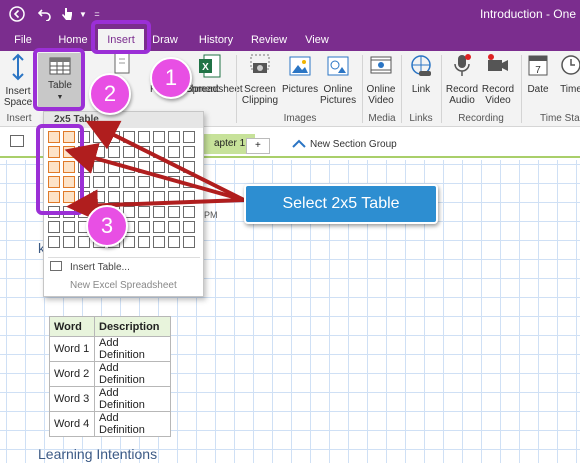  What do you see at coordinates (171, 78) in the screenshot?
I see `step-1-marker: 1` at bounding box center [171, 78].